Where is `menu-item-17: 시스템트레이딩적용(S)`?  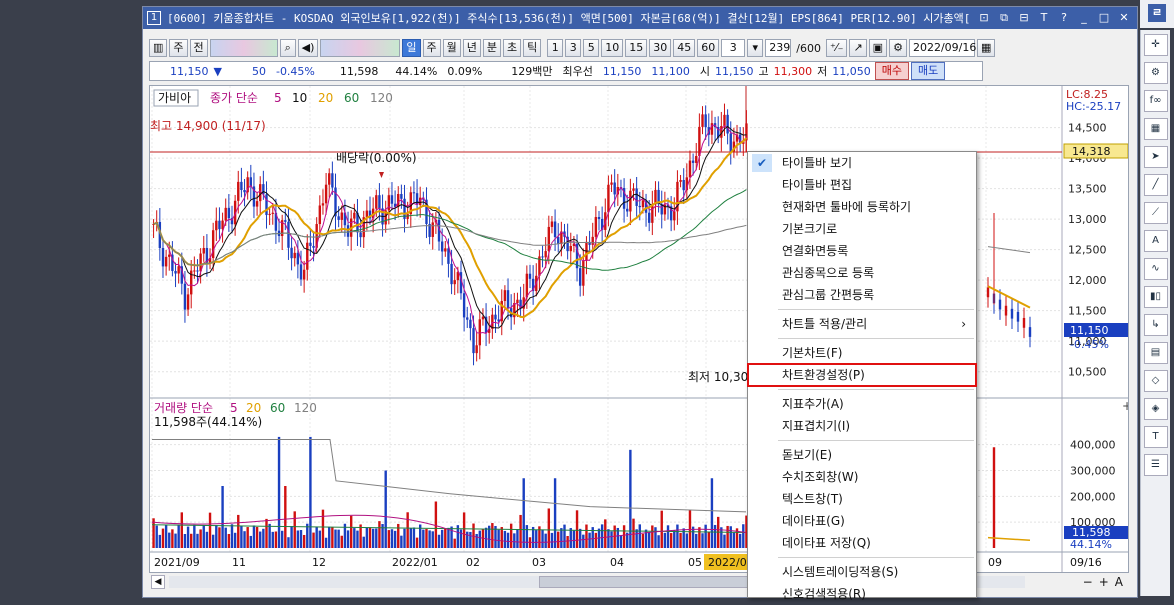
menu-item-17: 시스템트레이딩적용(S) is located at coordinates (862, 572).